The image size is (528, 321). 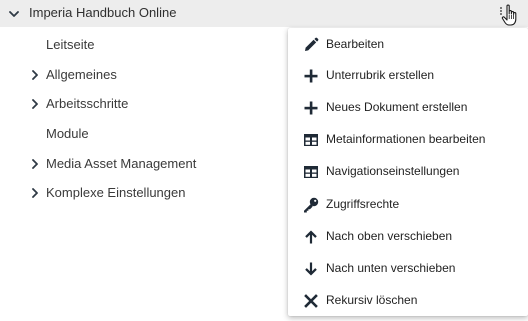 What do you see at coordinates (393, 171) in the screenshot?
I see `menu-item-label: Navigationseinstellungen` at bounding box center [393, 171].